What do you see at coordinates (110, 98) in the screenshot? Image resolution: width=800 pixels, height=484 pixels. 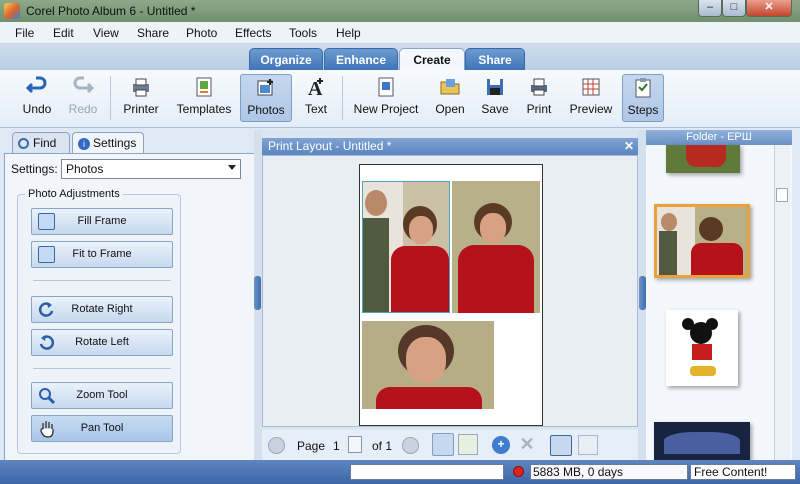 I see `toolbar-separator` at bounding box center [110, 98].